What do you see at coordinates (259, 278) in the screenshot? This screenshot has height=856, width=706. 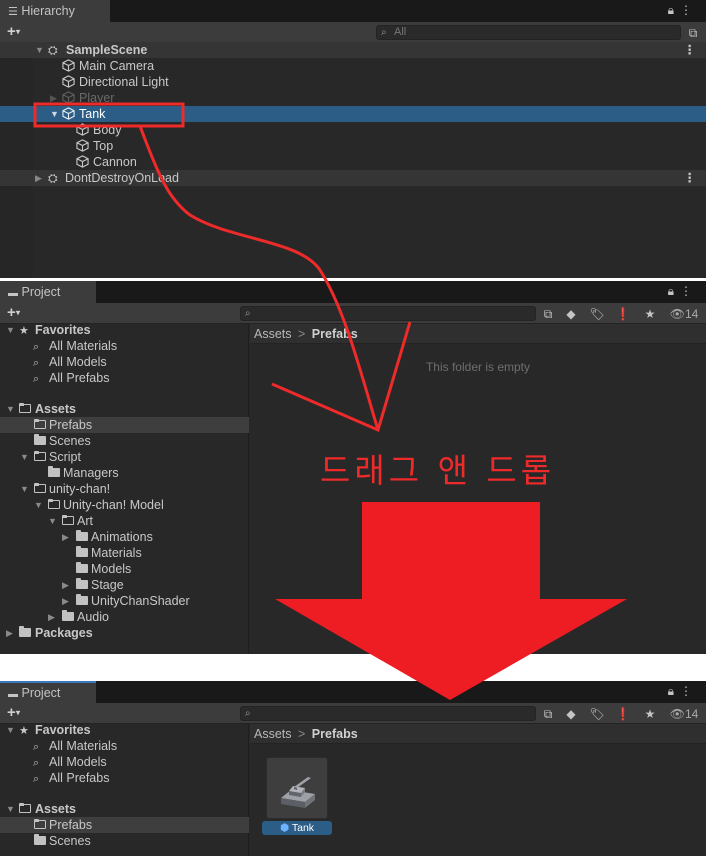 I see `drag-arrow-path` at bounding box center [259, 278].